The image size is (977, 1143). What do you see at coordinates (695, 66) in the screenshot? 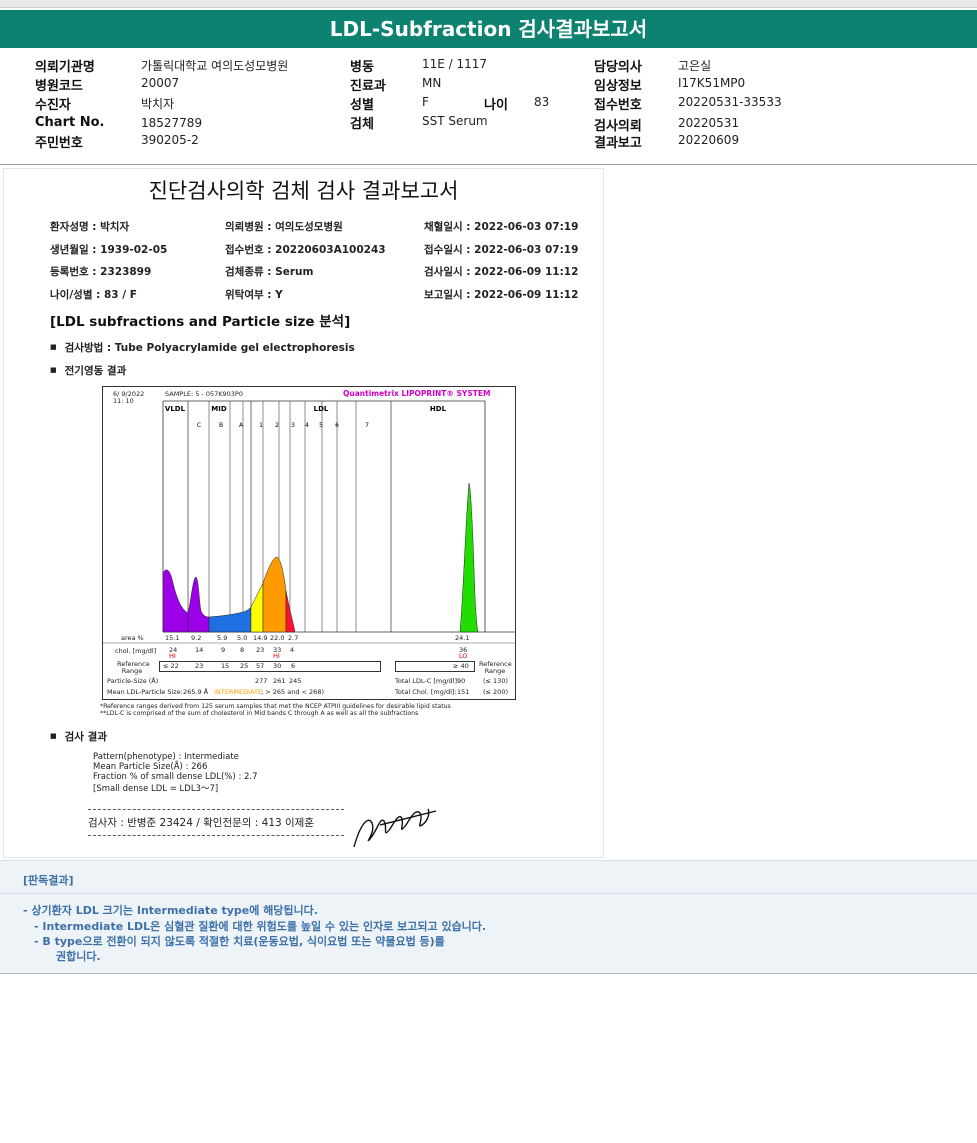
I see `info-value: 고은실` at bounding box center [695, 66].